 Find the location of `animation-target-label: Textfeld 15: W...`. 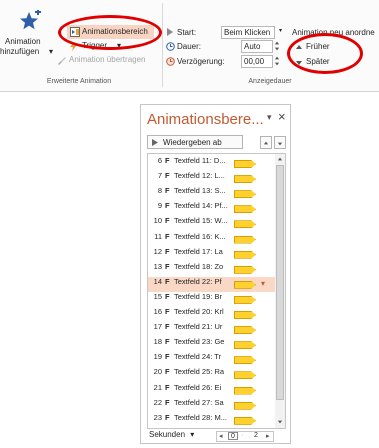

animation-target-label: Textfeld 15: W... is located at coordinates (201, 221).